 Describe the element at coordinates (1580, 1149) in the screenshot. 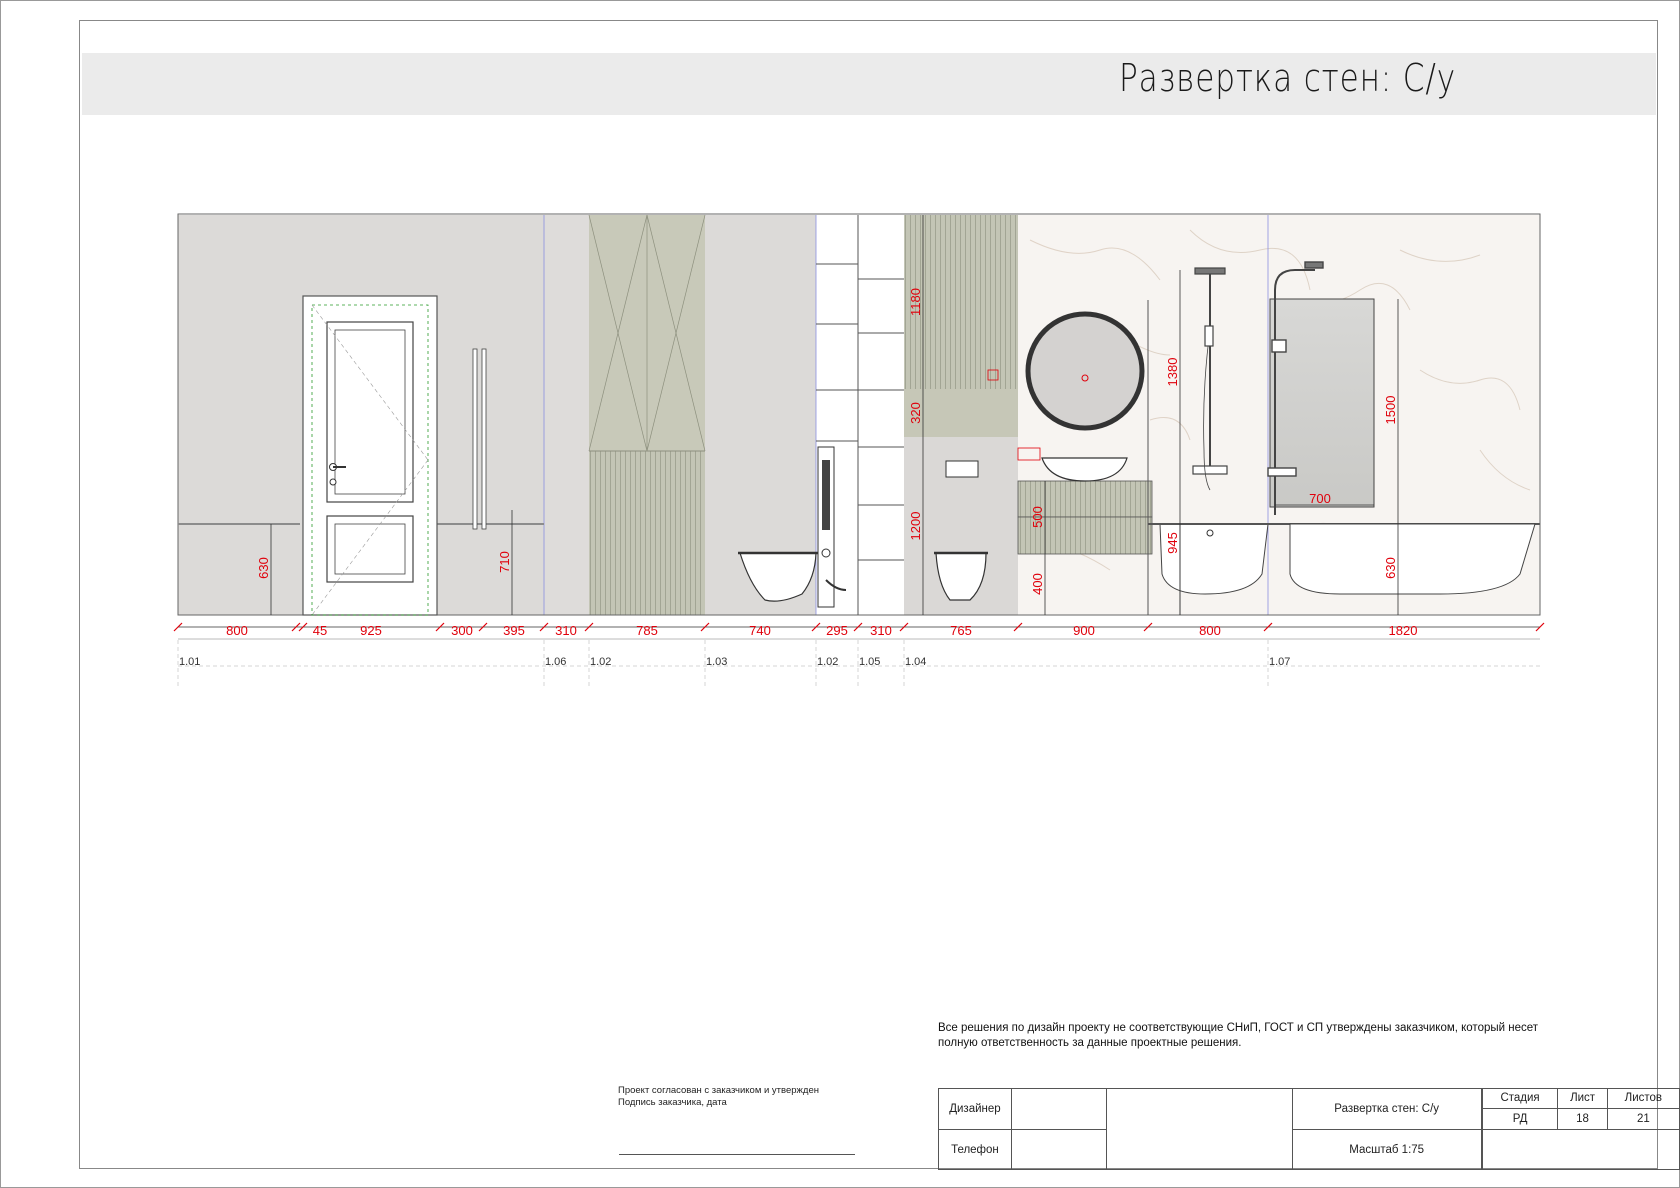

I see `stamp-empty` at that location.